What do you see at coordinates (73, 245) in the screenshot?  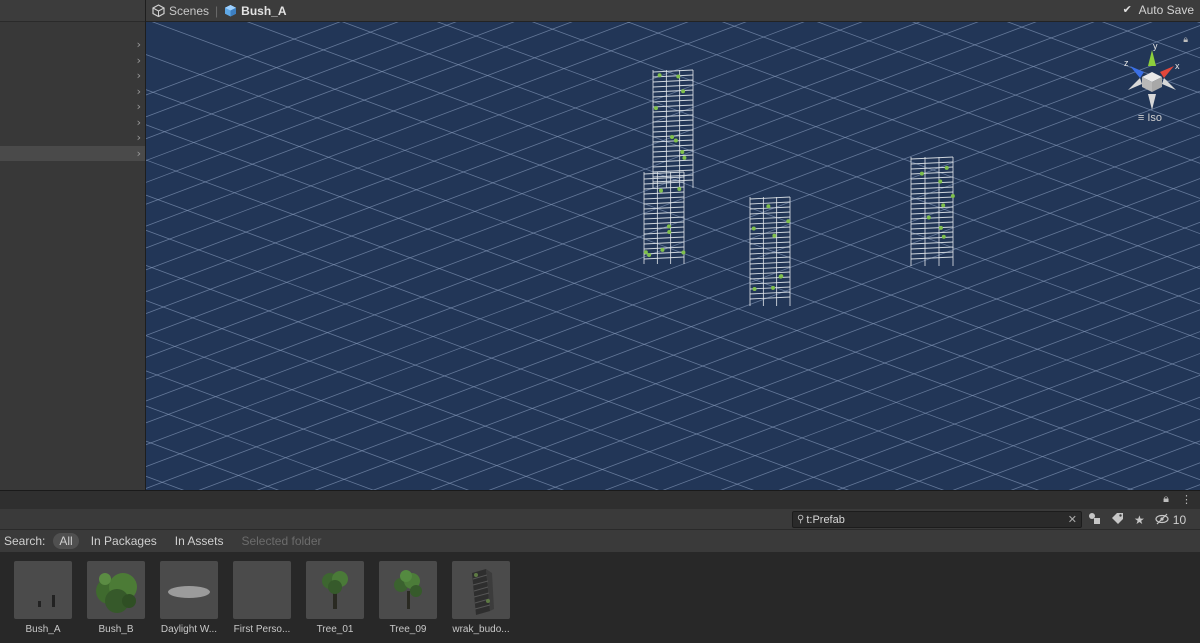 I see `hierarchy-panel: › › › › › › › ›` at bounding box center [73, 245].